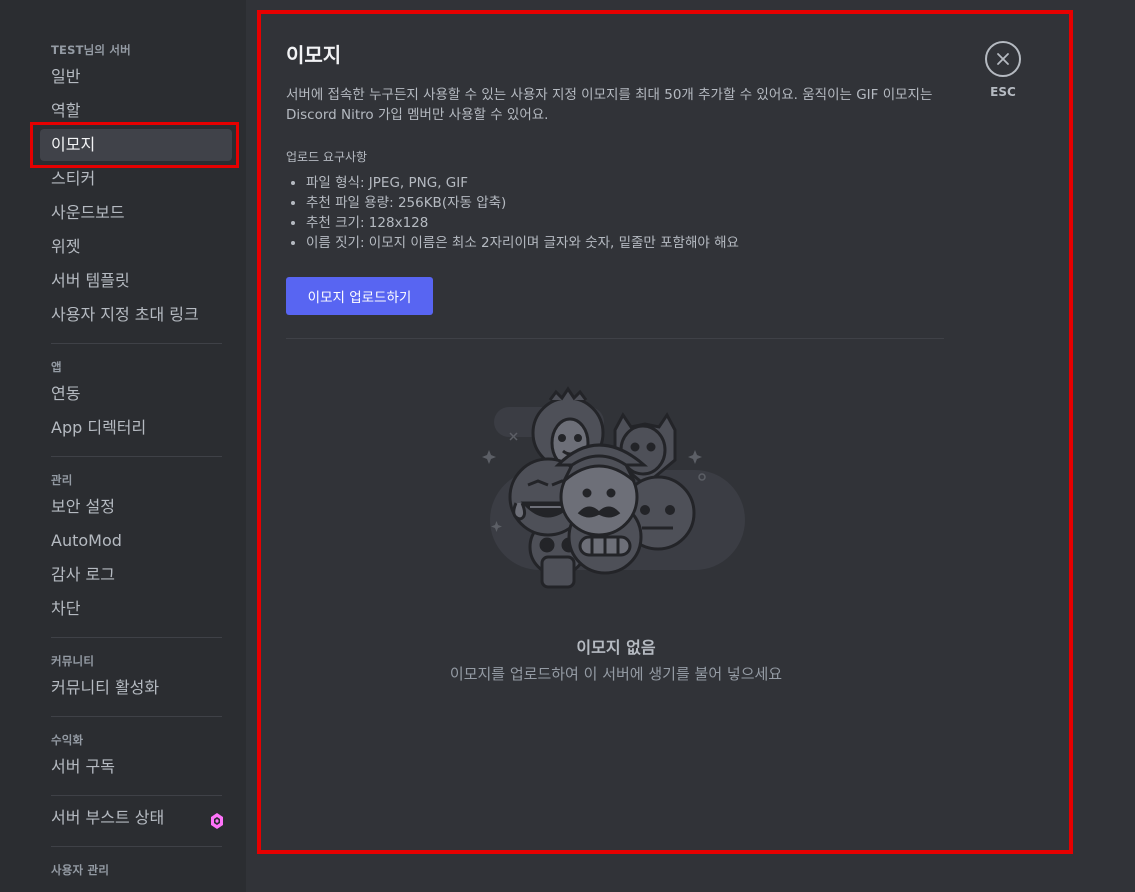 The height and width of the screenshot is (892, 1135). Describe the element at coordinates (136, 77) in the screenshot. I see `sidebar-item-general: 일반` at that location.